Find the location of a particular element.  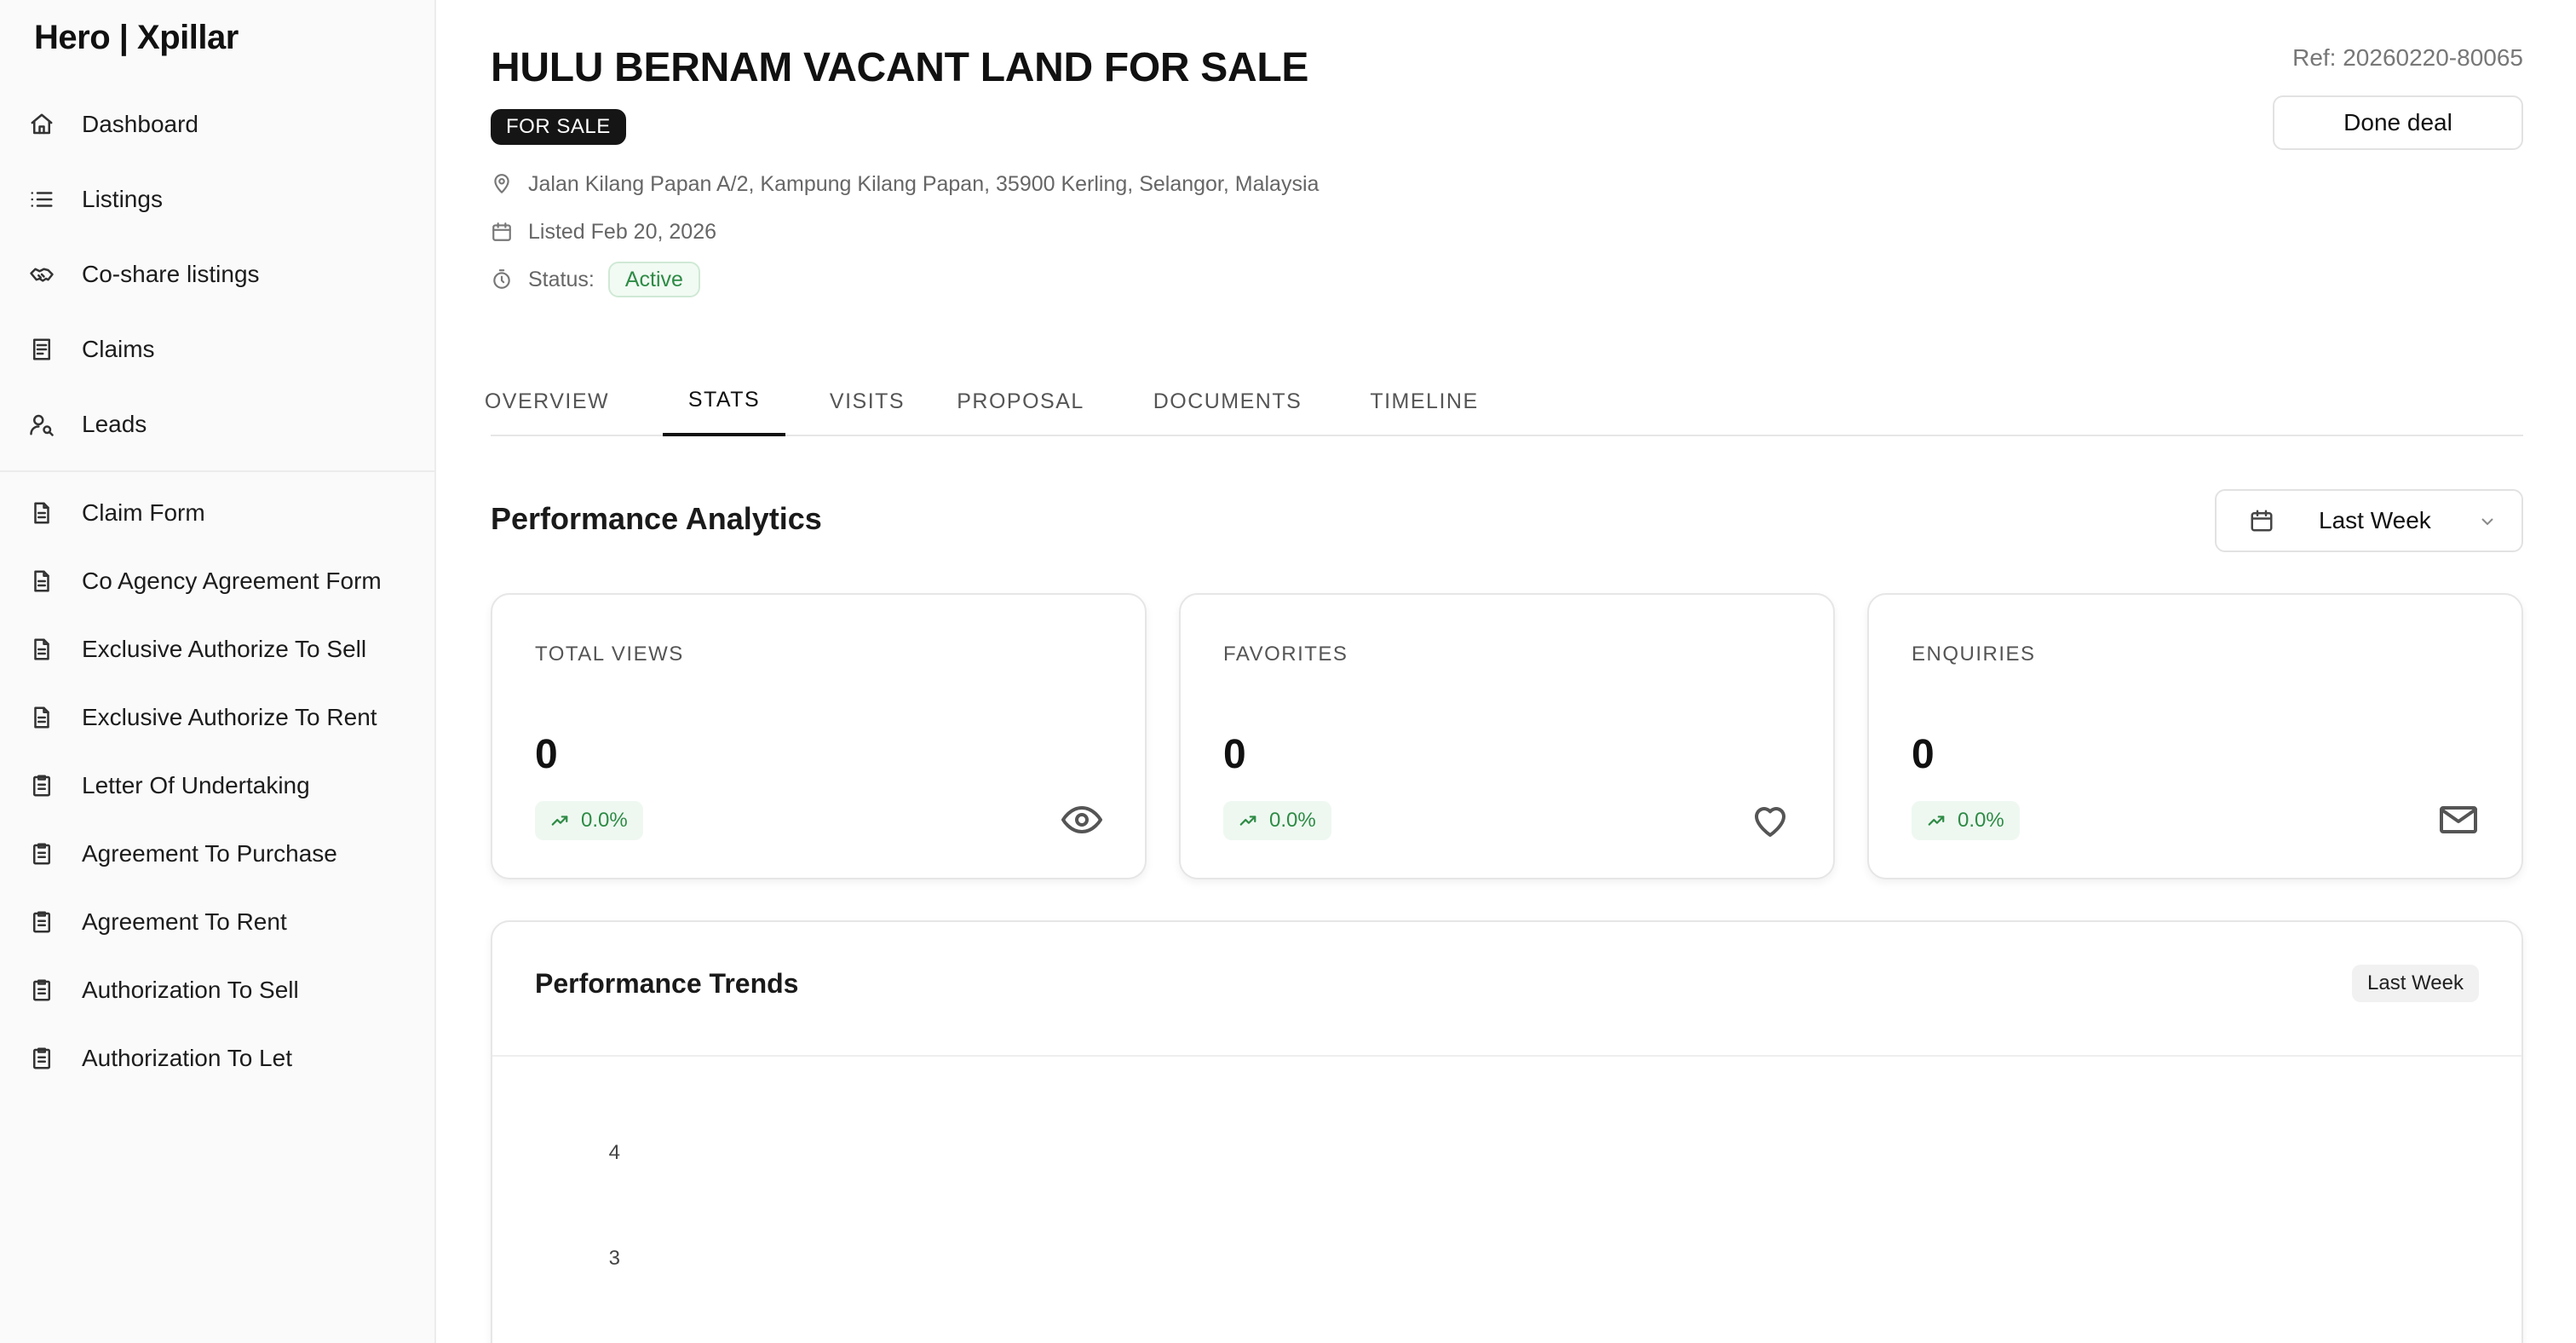

list-icon is located at coordinates (41, 199).